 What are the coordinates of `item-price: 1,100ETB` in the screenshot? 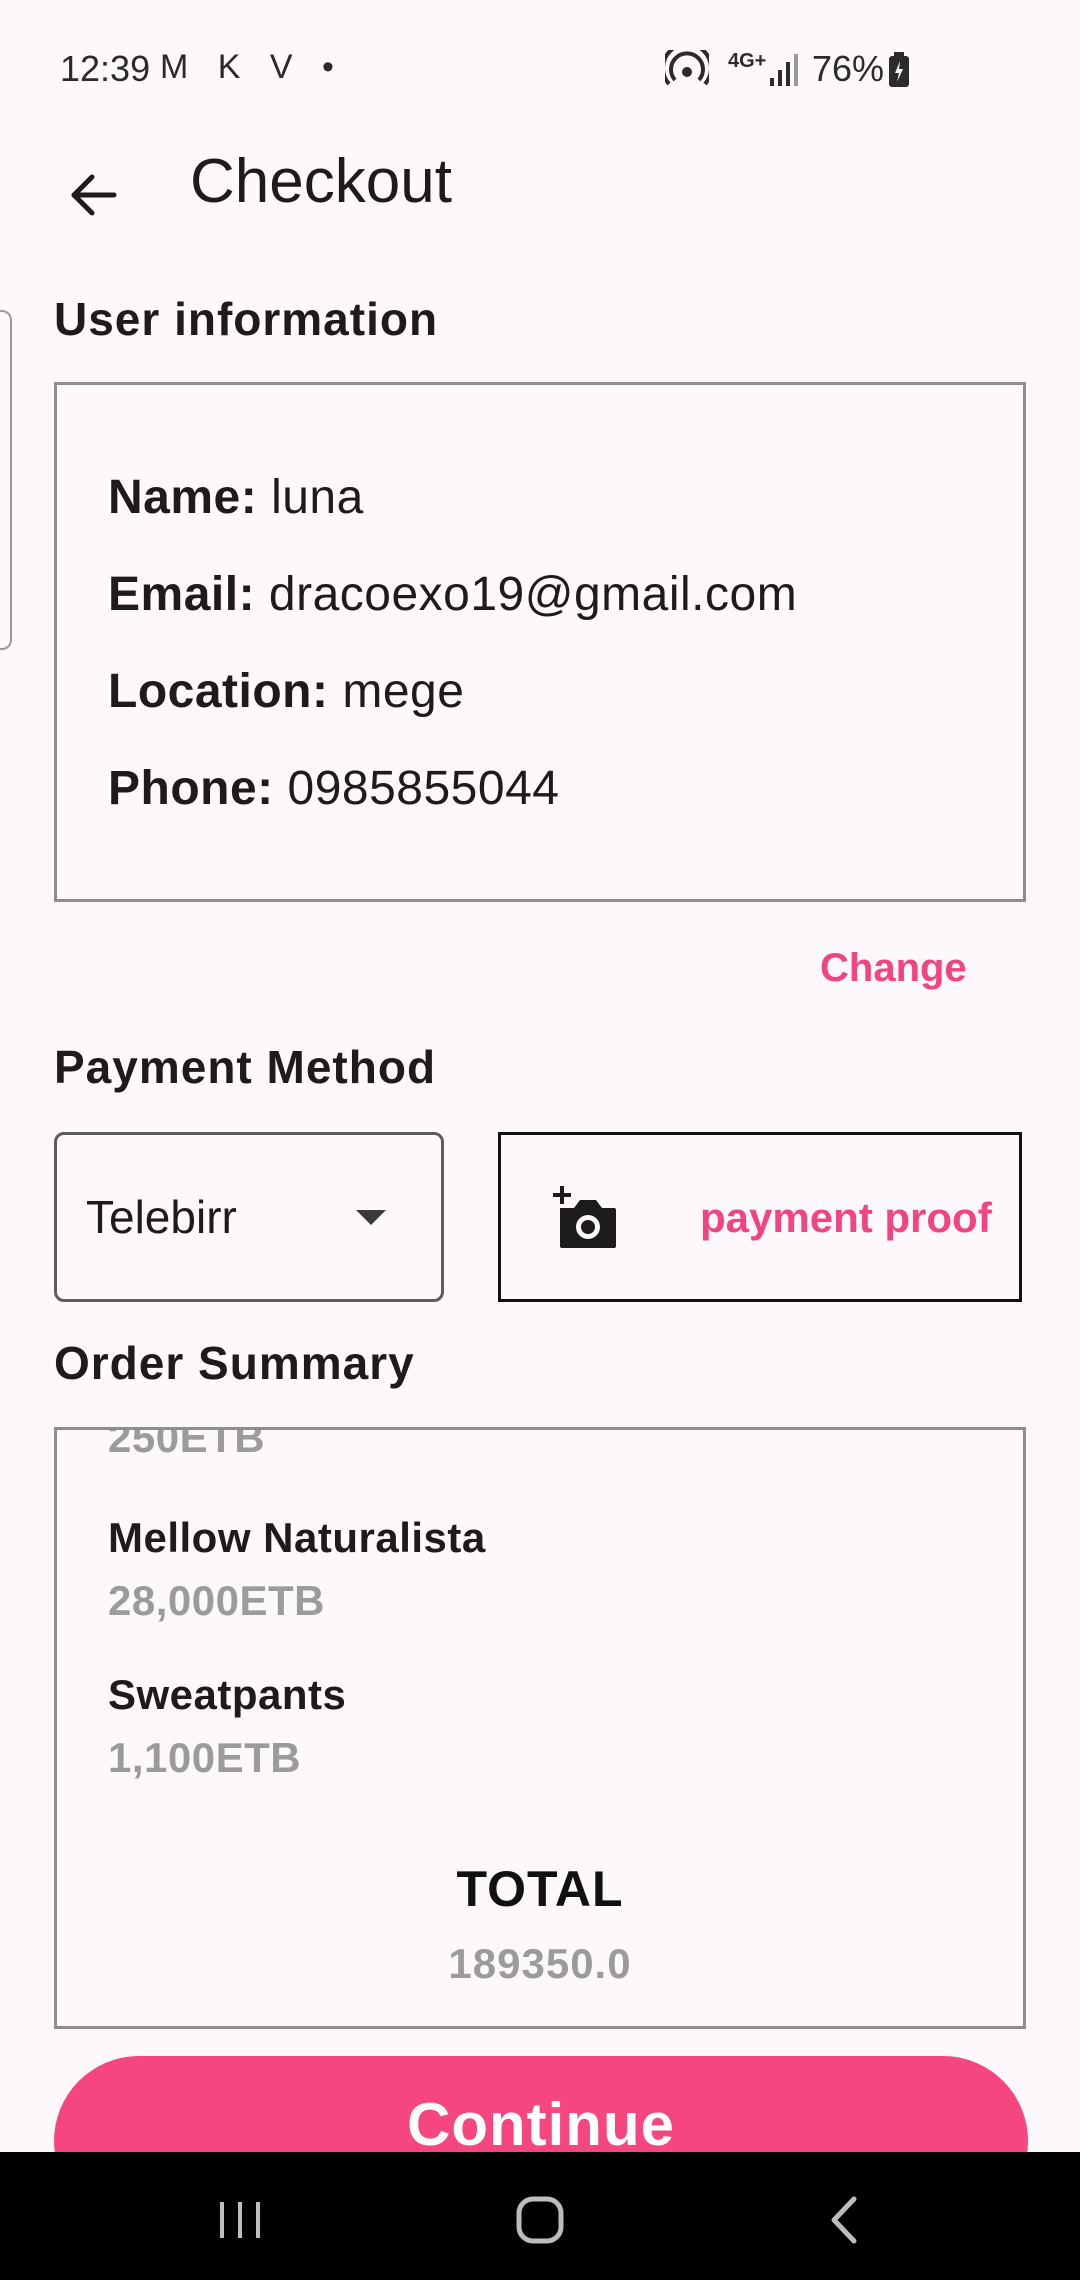 It's located at (205, 1757).